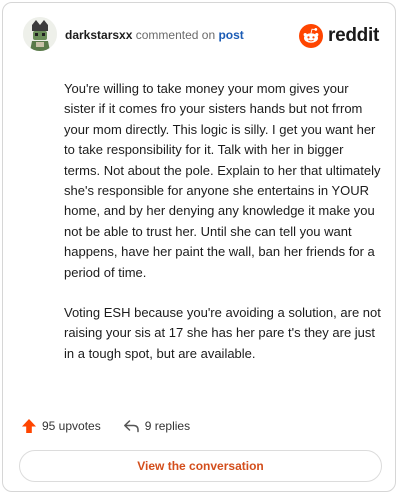 The height and width of the screenshot is (496, 400). I want to click on avatar, so click(40, 34).